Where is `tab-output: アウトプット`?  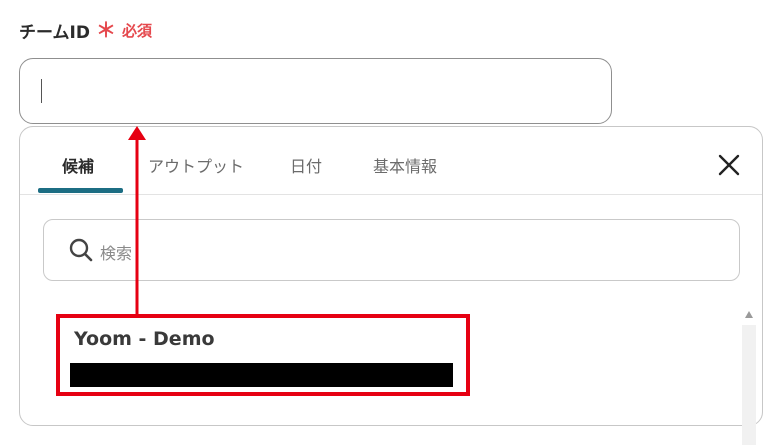 tab-output: アウトプット is located at coordinates (196, 165).